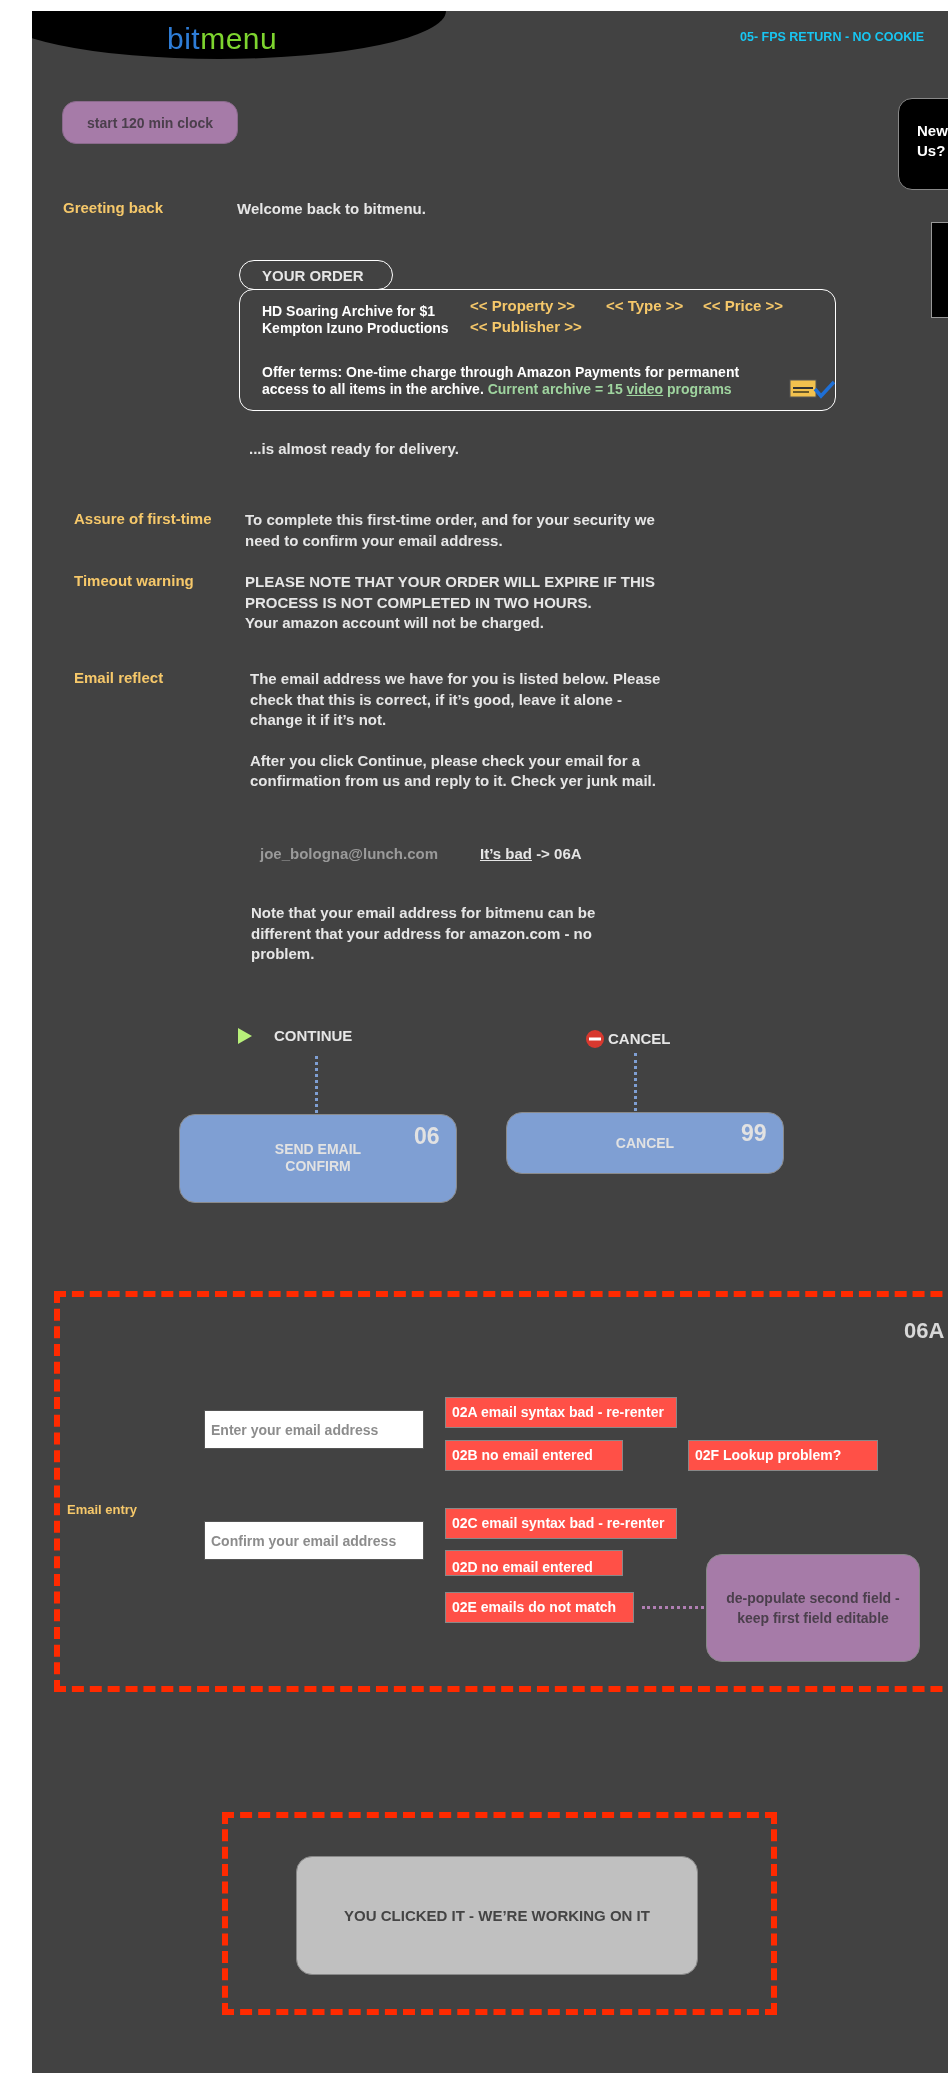 The image size is (948, 2073). Describe the element at coordinates (349, 853) in the screenshot. I see `email-value: joe_bologna@lunch.com` at that location.